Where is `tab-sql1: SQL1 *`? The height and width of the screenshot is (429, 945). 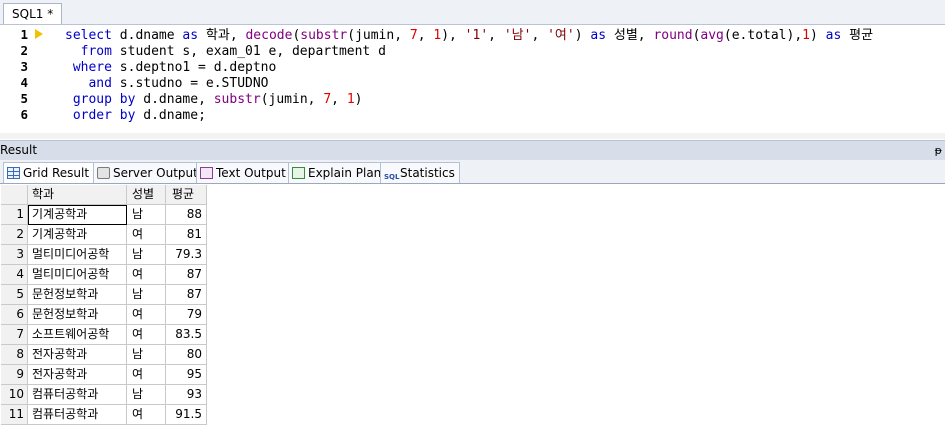
tab-sql1: SQL1 * is located at coordinates (33, 13).